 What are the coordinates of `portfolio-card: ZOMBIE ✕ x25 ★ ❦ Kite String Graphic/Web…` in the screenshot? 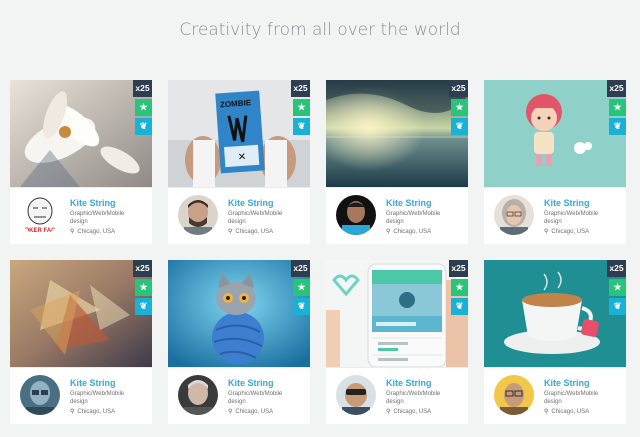 It's located at (239, 162).